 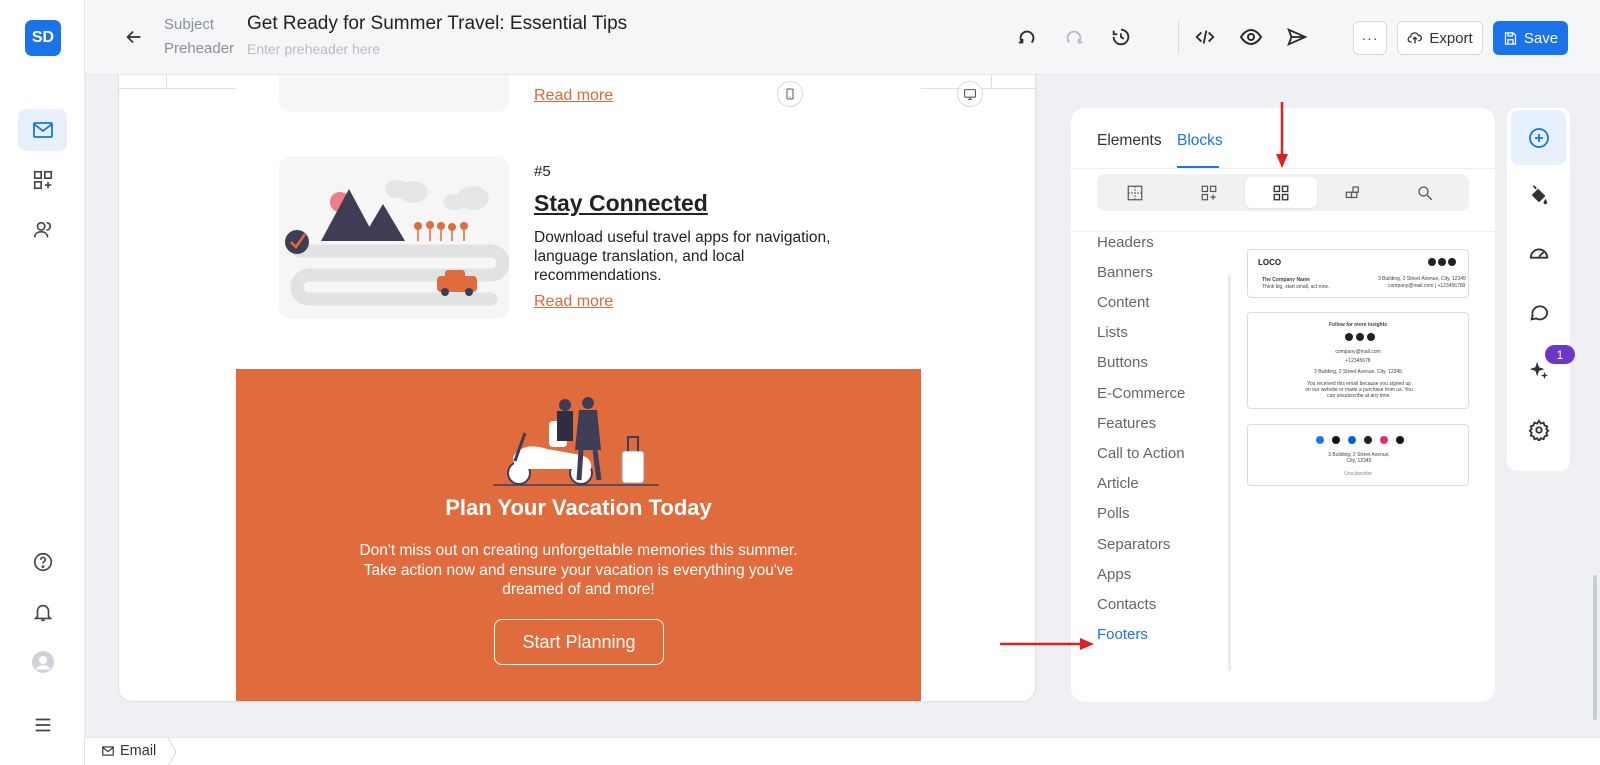 I want to click on category-features: Features, so click(x=1126, y=423).